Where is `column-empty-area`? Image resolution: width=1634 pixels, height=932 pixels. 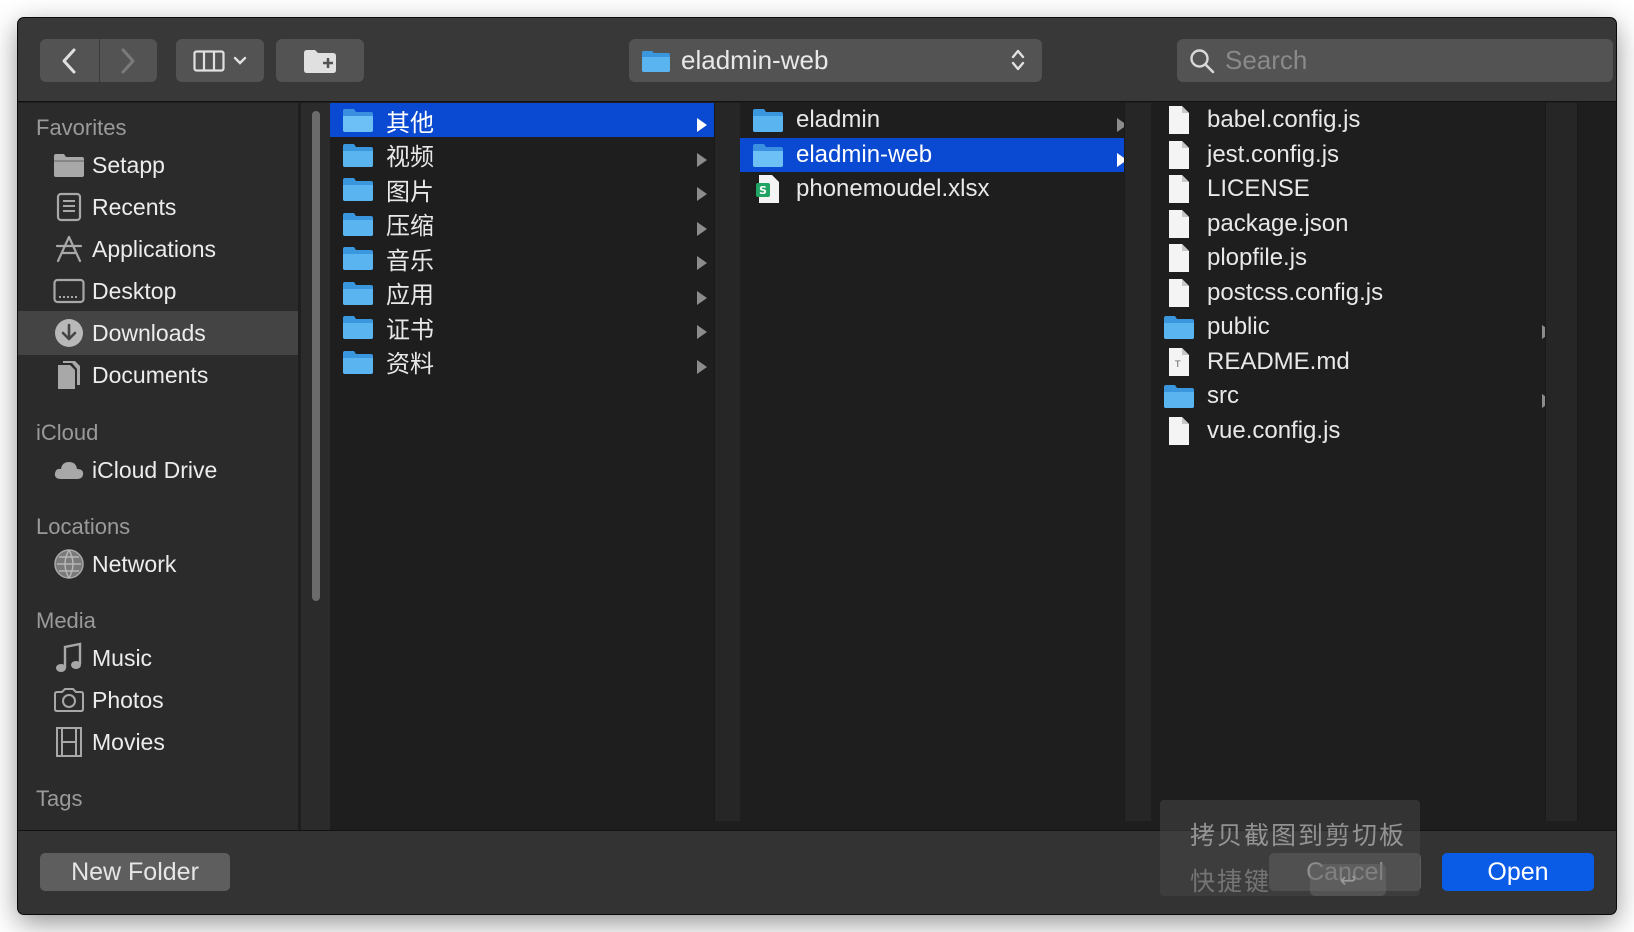 column-empty-area is located at coordinates (1597, 462).